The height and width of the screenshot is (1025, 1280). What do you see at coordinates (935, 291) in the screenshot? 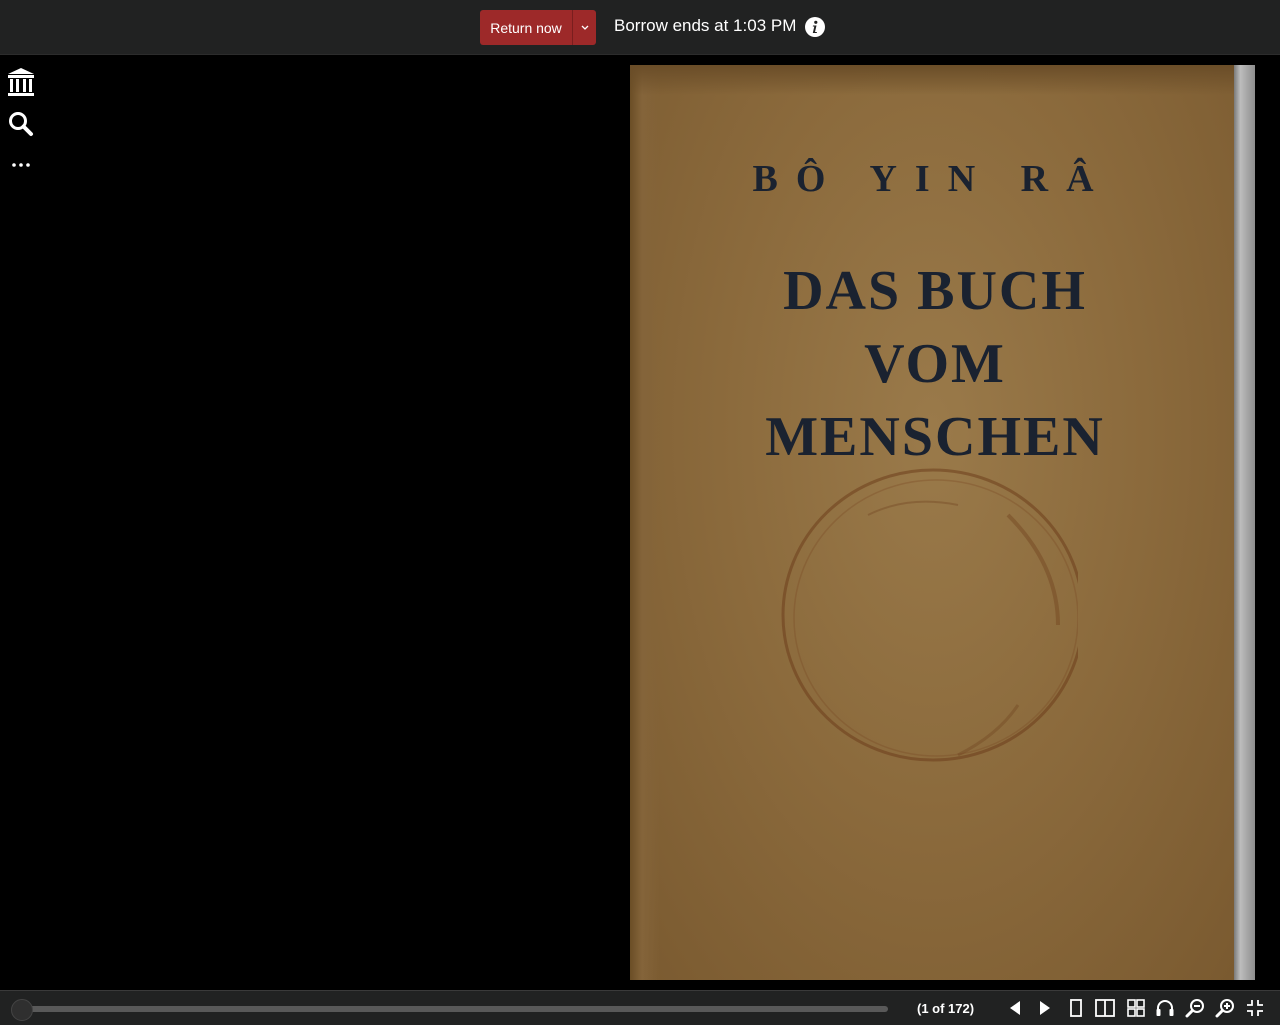
I see `cover-title-line: DAS BUCH` at bounding box center [935, 291].